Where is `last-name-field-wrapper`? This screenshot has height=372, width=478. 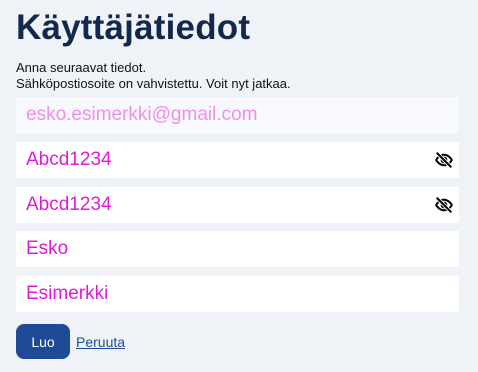 last-name-field-wrapper is located at coordinates (237, 294).